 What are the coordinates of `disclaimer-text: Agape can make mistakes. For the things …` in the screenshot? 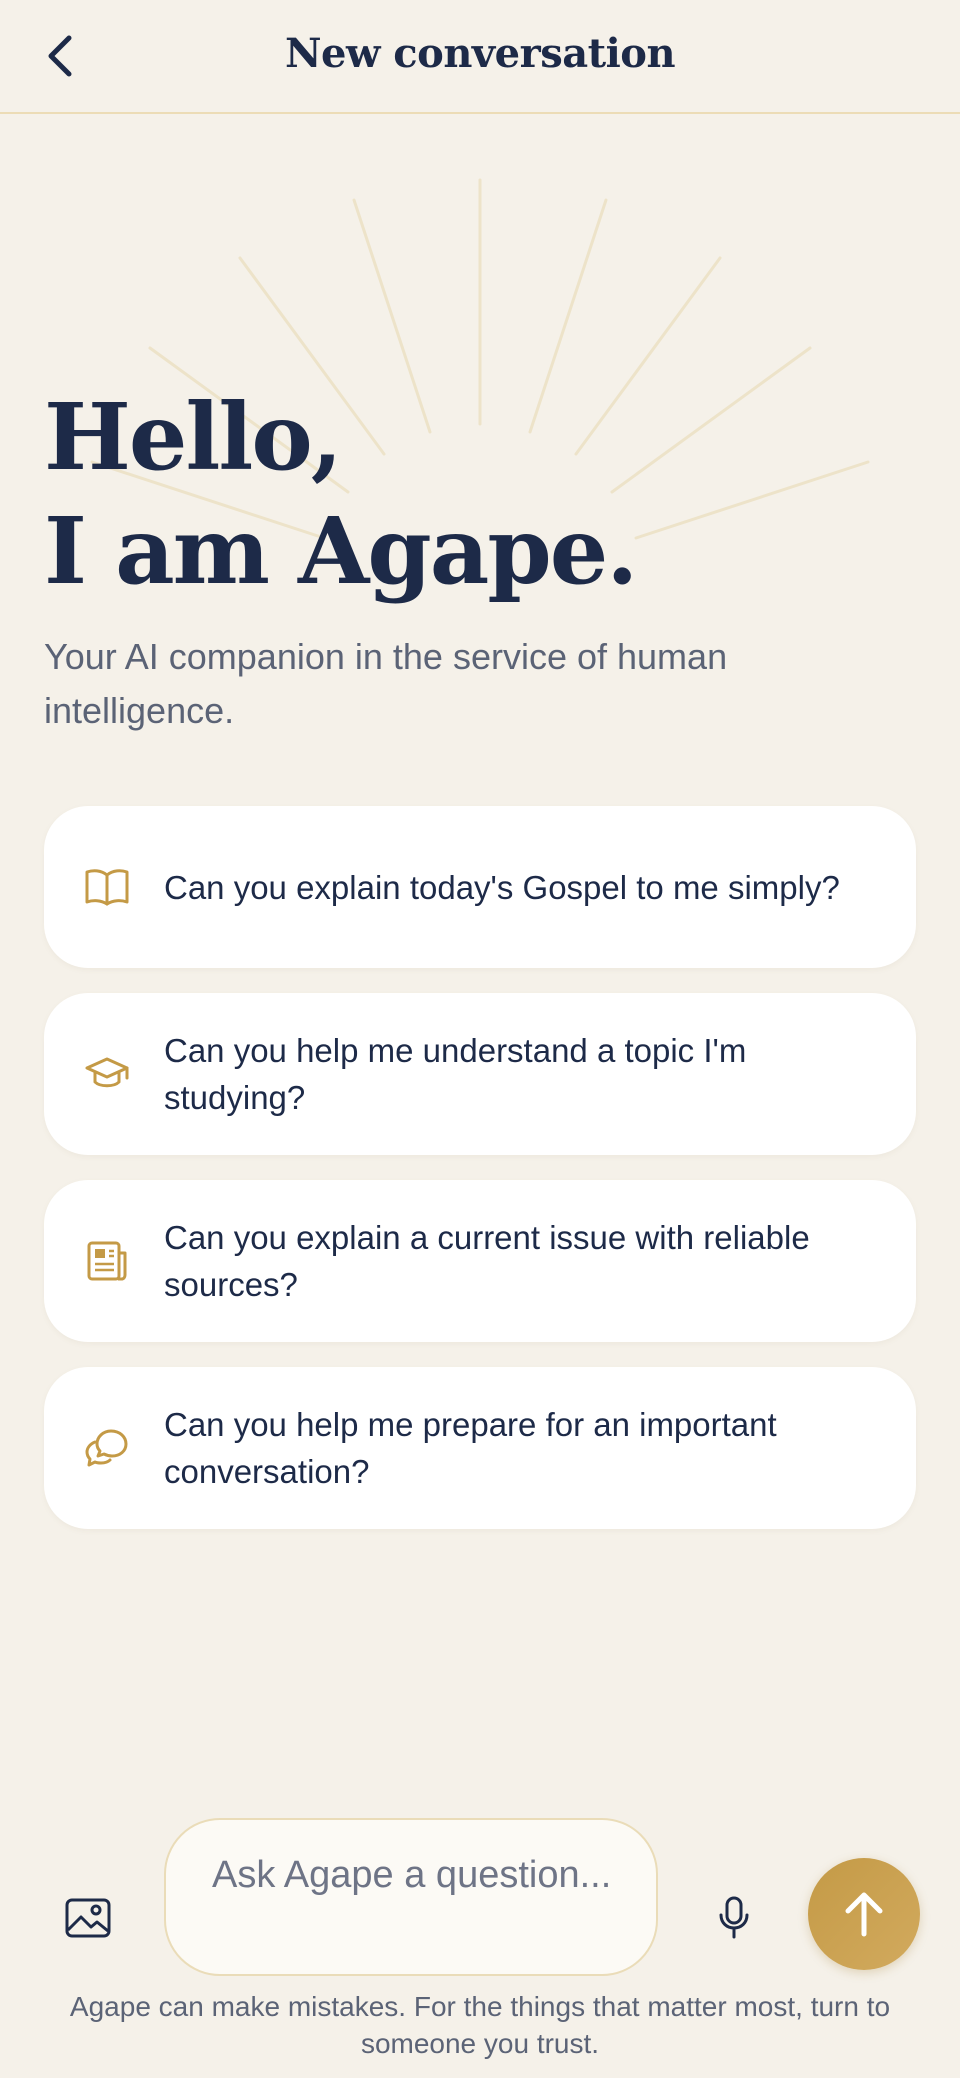 It's located at (480, 2025).